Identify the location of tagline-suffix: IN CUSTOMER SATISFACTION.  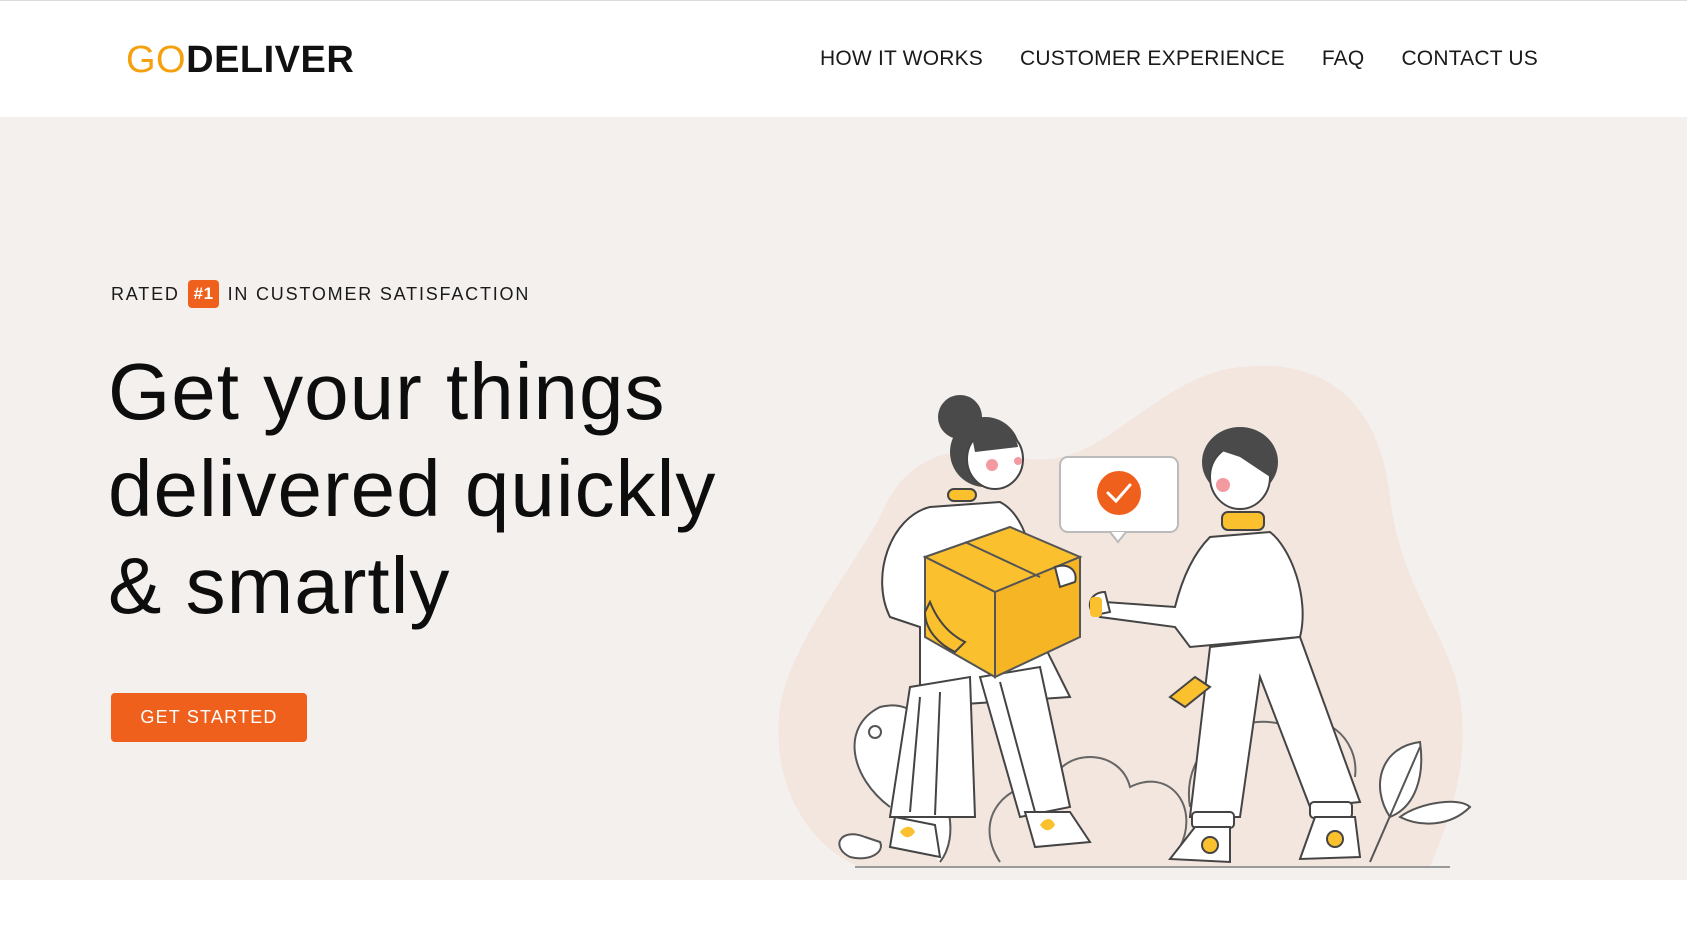
(379, 294).